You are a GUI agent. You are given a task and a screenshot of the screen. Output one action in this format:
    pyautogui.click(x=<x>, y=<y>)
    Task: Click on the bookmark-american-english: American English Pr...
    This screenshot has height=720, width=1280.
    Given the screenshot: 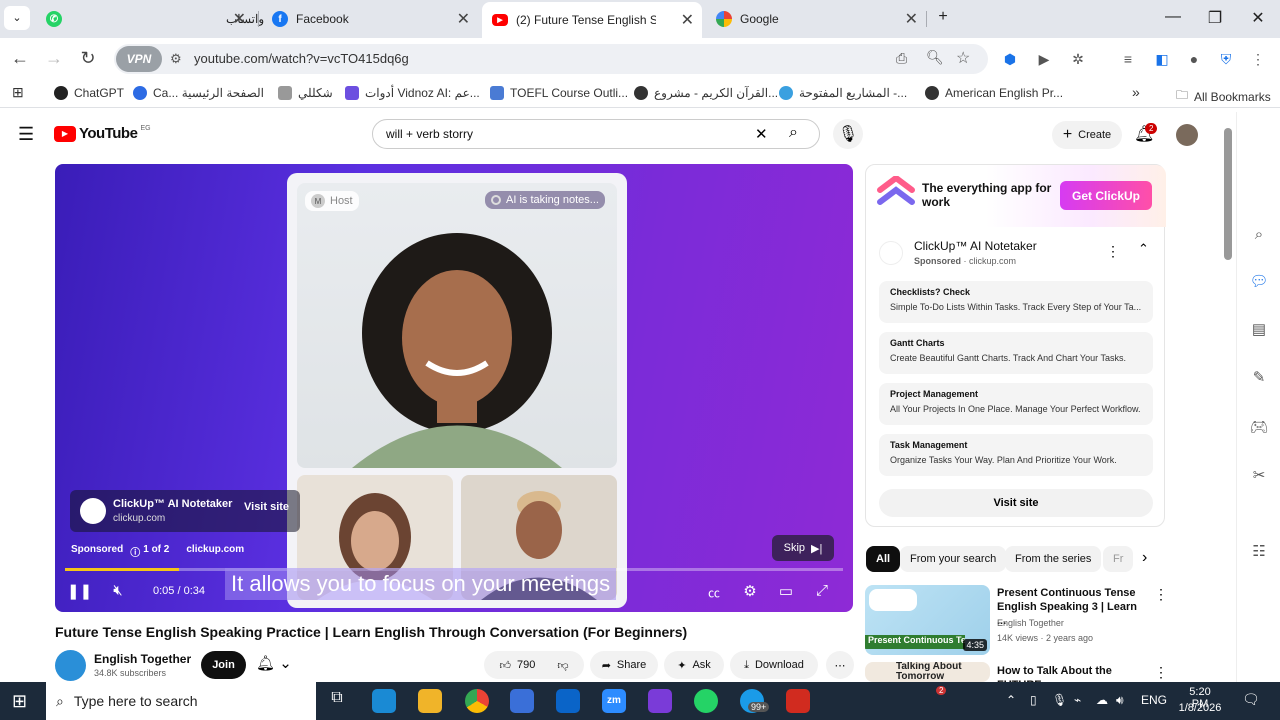 What is the action you would take?
    pyautogui.click(x=994, y=93)
    